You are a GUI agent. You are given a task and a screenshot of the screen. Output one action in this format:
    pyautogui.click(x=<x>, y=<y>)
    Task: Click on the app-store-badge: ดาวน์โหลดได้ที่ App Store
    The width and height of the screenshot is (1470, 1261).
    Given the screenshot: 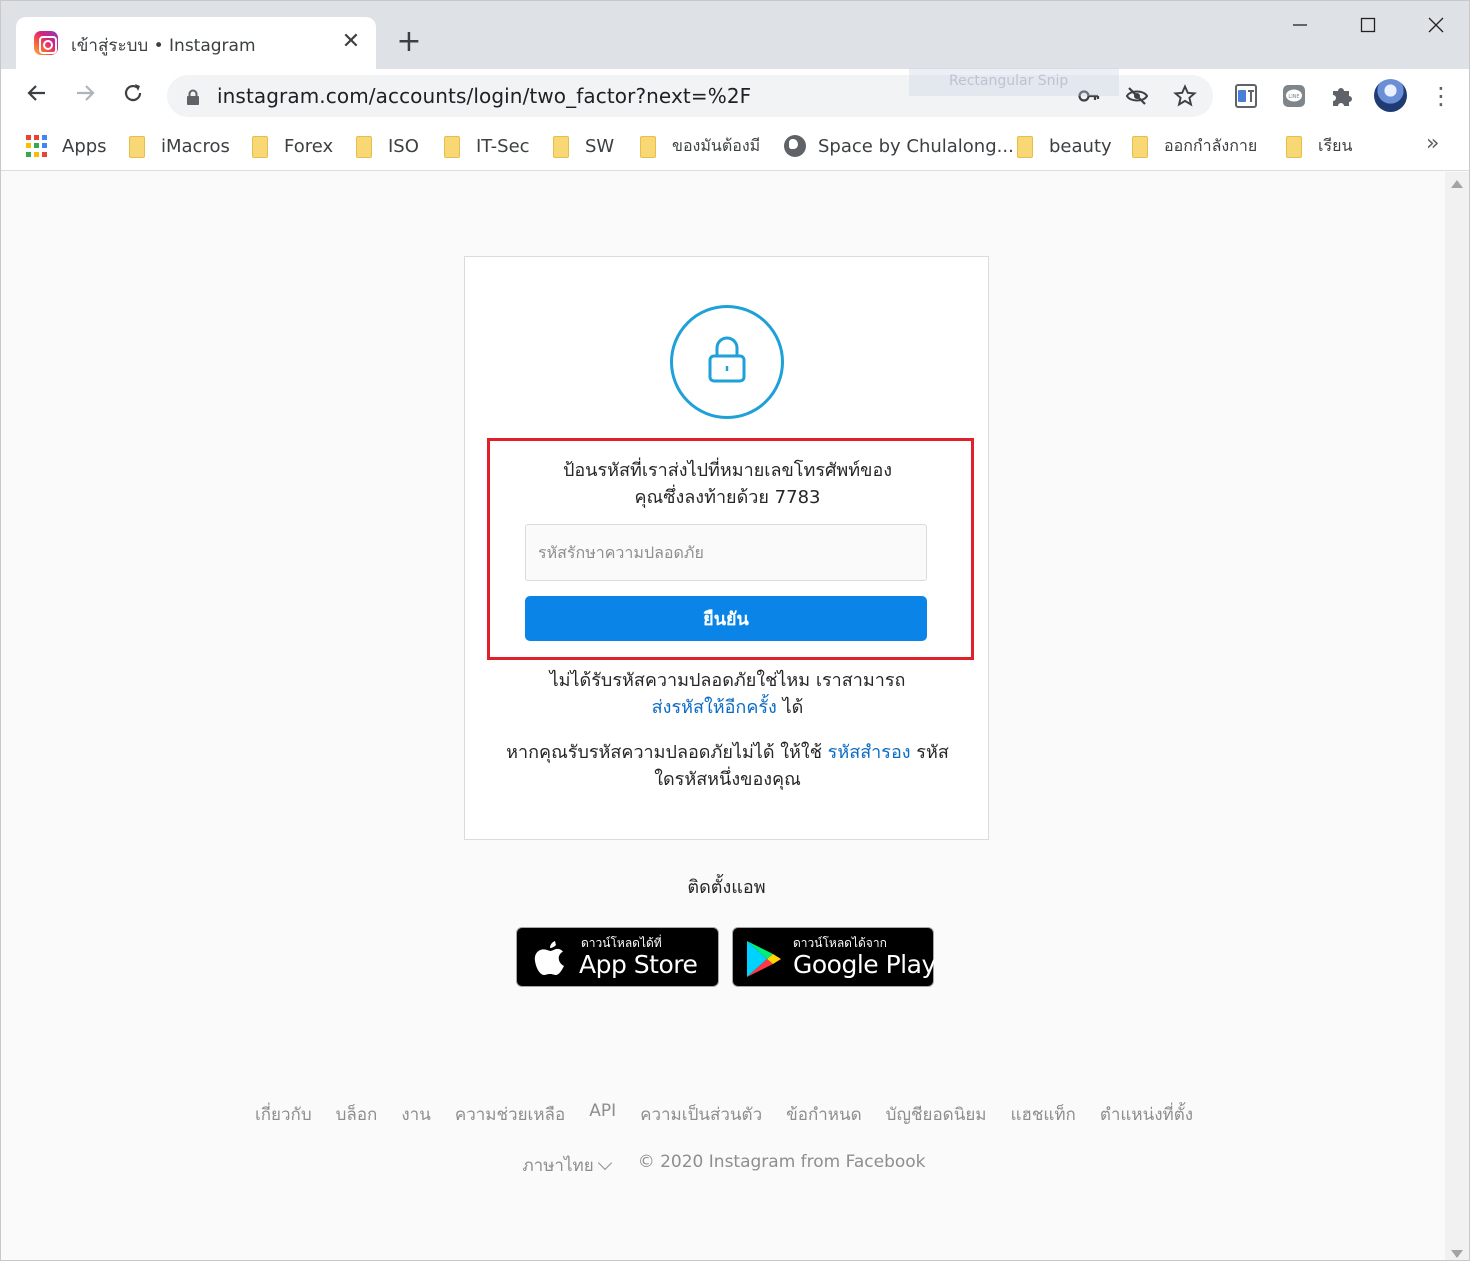 What is the action you would take?
    pyautogui.click(x=617, y=957)
    